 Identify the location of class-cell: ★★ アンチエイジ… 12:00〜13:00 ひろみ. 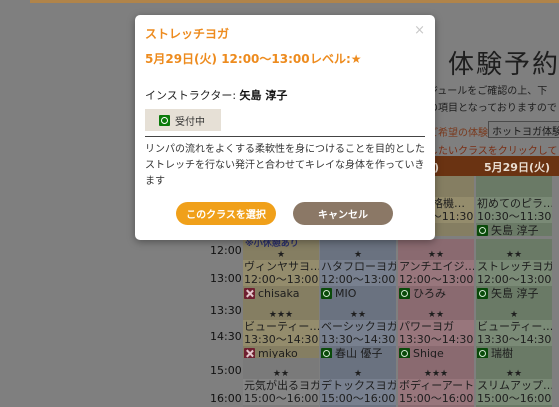
(436, 269).